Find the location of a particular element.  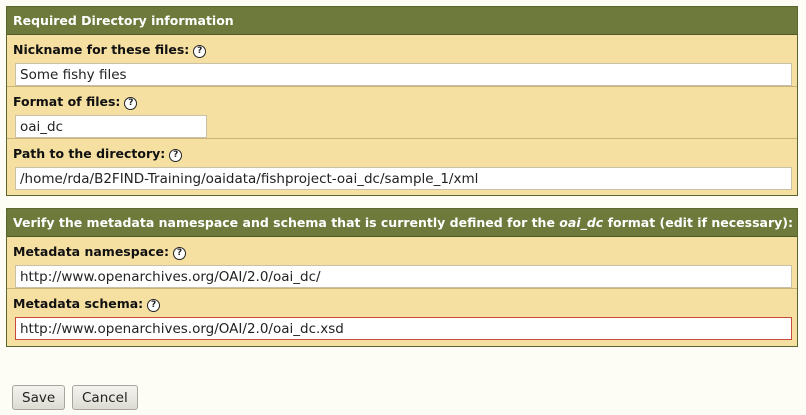

nickname-label: Nickname for these files:? is located at coordinates (110, 50).